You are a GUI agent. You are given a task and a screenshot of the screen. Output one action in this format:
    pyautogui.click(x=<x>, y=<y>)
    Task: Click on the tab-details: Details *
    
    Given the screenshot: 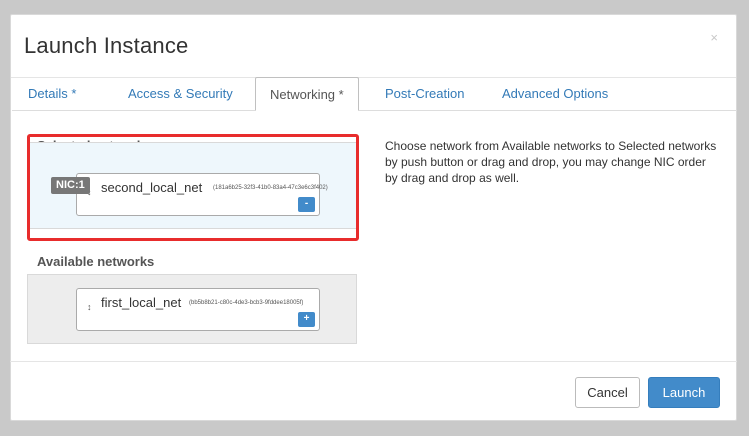 What is the action you would take?
    pyautogui.click(x=52, y=93)
    